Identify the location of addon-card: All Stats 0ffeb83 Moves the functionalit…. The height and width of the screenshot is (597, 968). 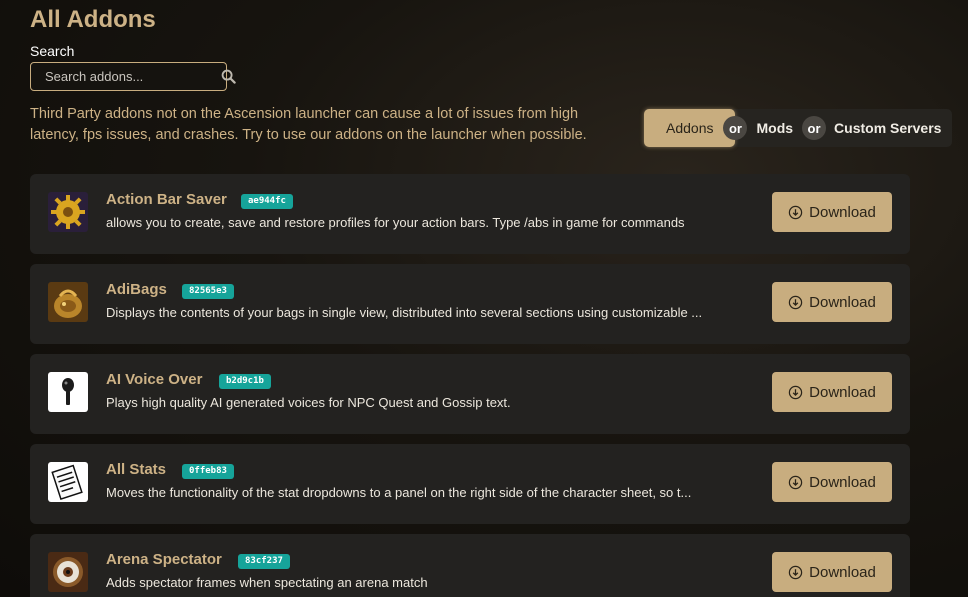
(470, 484).